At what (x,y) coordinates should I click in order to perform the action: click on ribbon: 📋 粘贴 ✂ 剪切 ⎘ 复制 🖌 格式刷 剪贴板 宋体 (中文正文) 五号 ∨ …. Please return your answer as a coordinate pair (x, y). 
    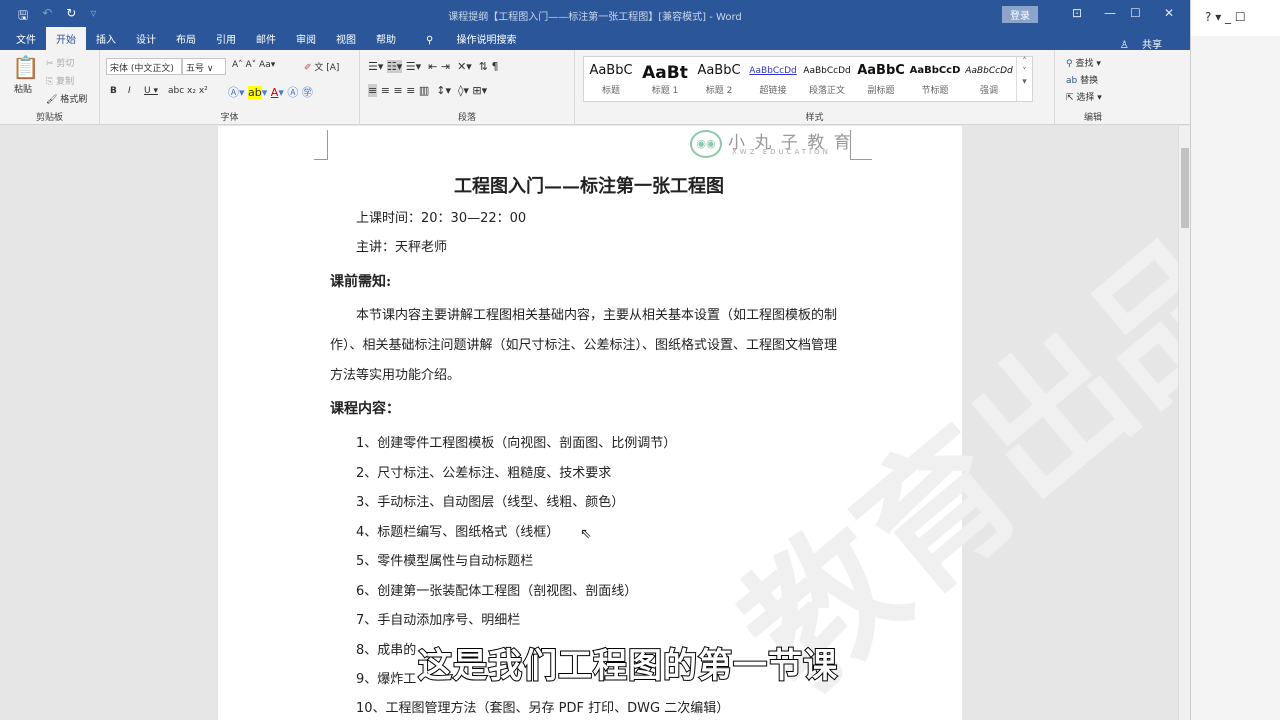
    Looking at the image, I should click on (595, 87).